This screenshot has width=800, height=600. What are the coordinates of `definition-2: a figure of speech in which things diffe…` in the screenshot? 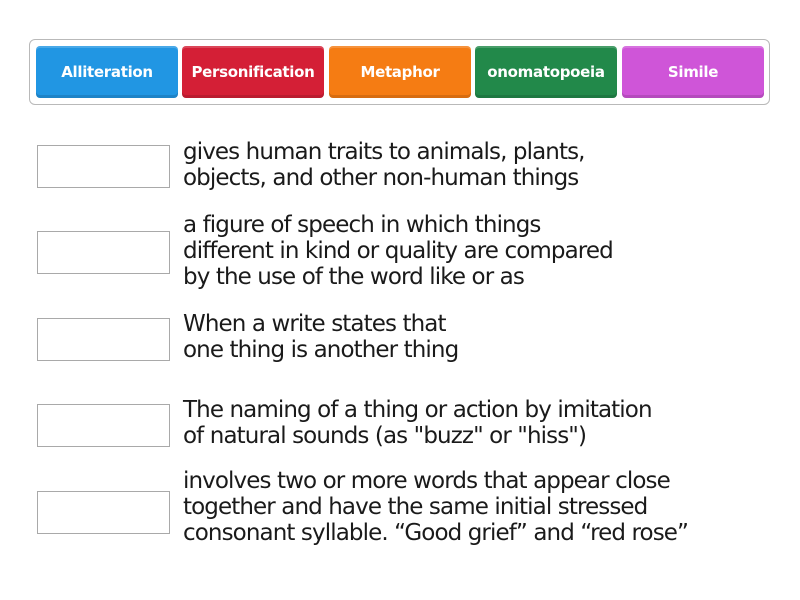 It's located at (398, 251).